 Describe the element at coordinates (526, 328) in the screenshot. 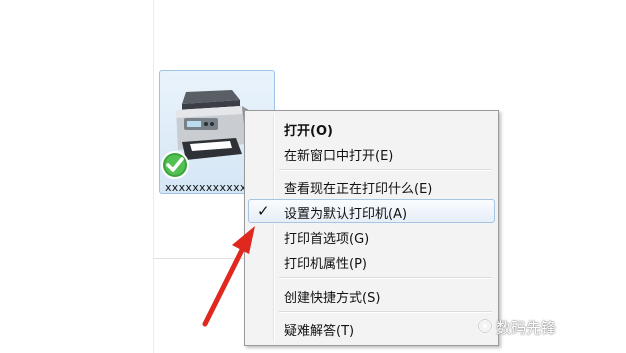

I see `watermark-text: 数码先锋` at that location.